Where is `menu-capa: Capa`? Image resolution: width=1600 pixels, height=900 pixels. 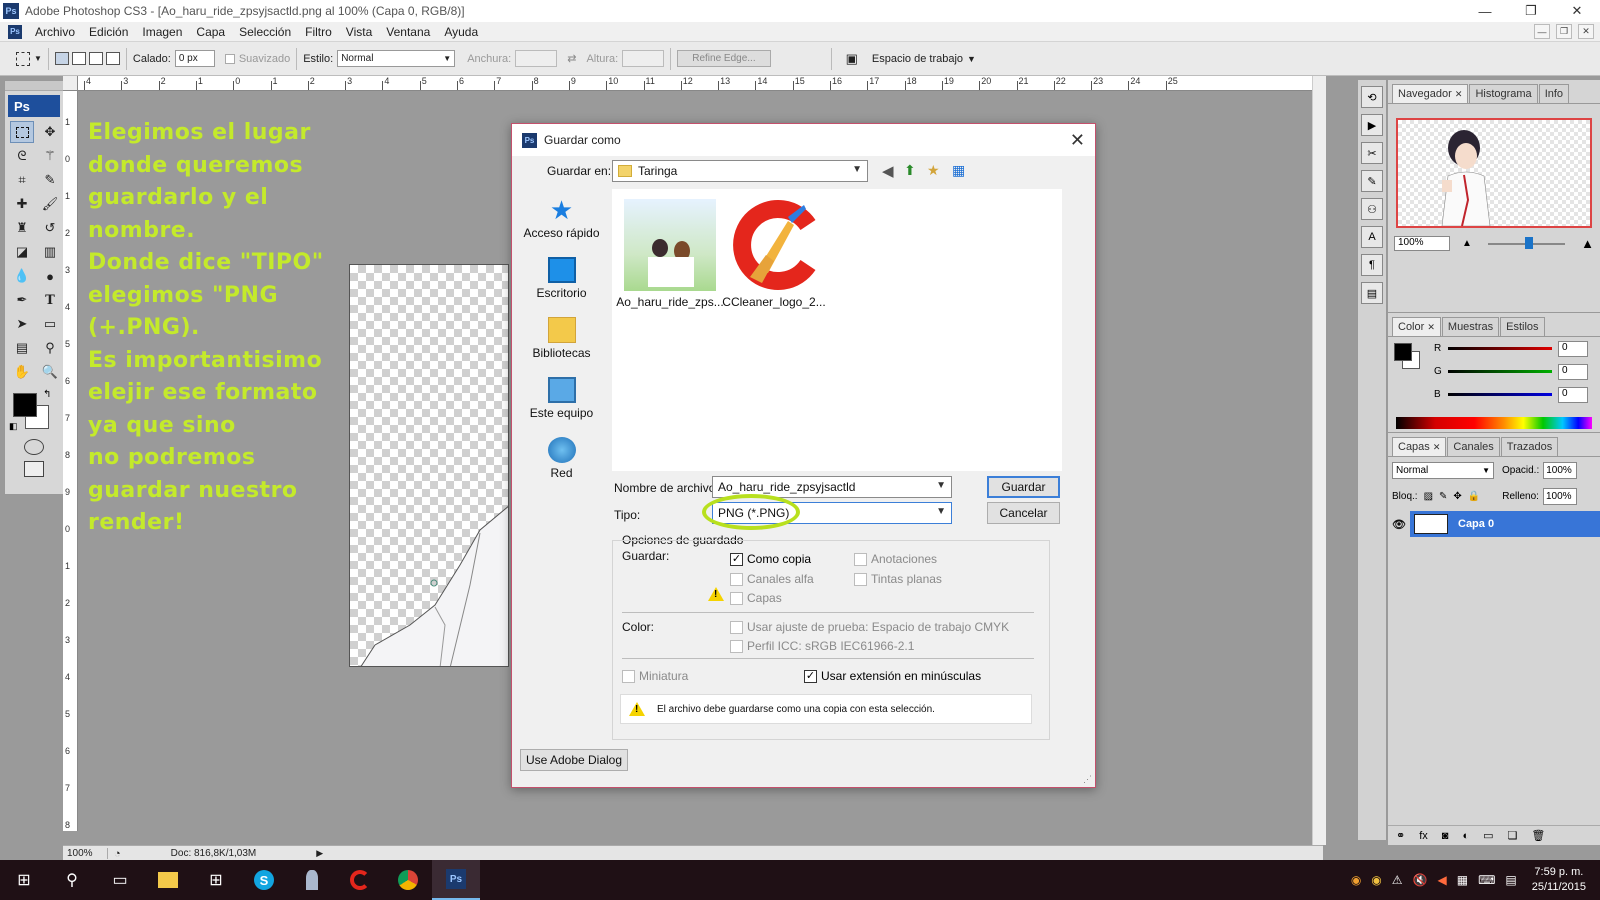
menu-capa: Capa is located at coordinates (210, 32).